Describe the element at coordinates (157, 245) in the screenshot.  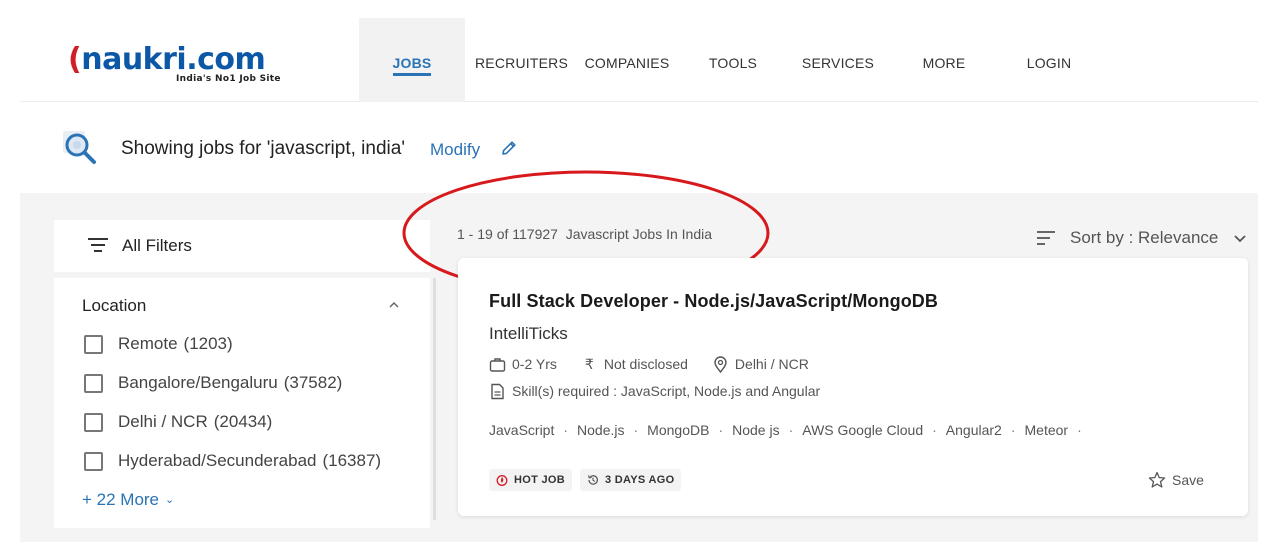
I see `all-filters-label: All Filters` at that location.